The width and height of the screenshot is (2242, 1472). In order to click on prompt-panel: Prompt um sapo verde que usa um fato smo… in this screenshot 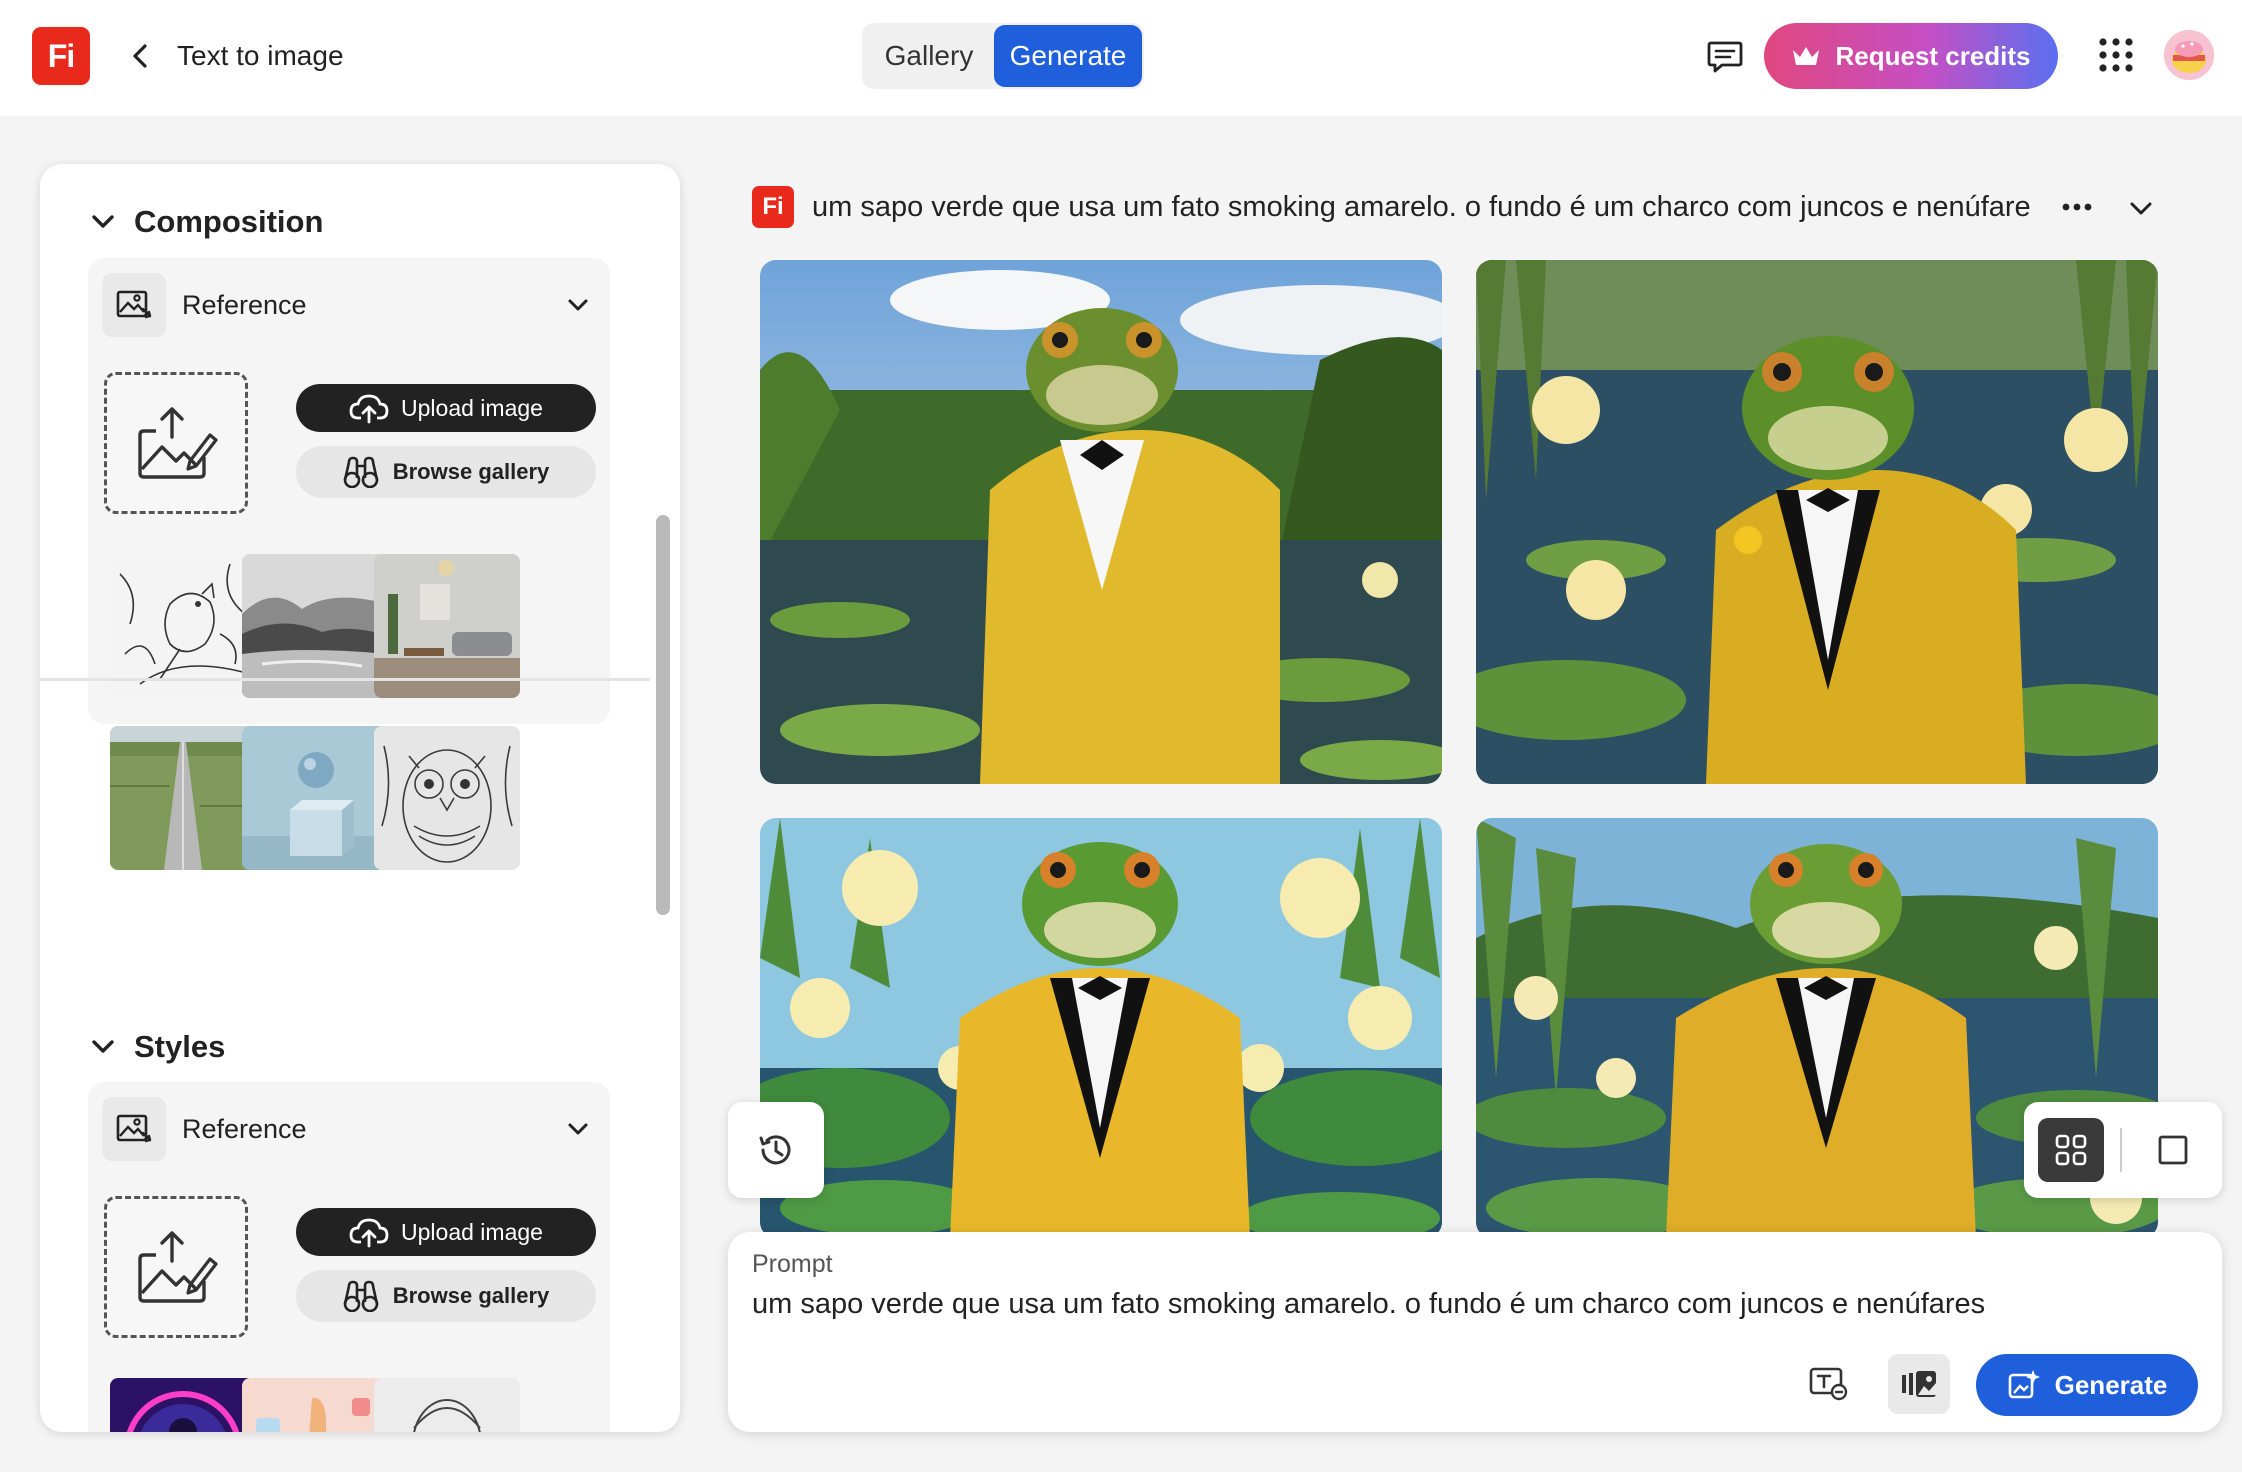, I will do `click(1475, 1332)`.